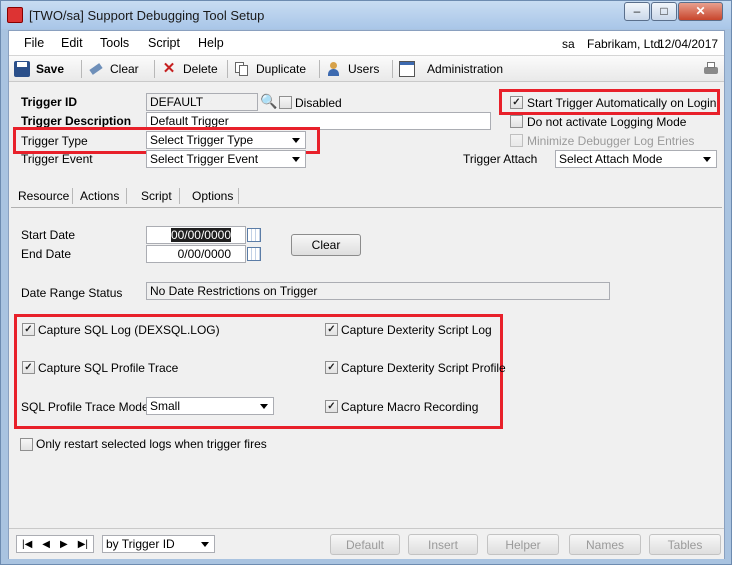 The height and width of the screenshot is (565, 732). I want to click on user-date: 12/04/2017, so click(688, 44).